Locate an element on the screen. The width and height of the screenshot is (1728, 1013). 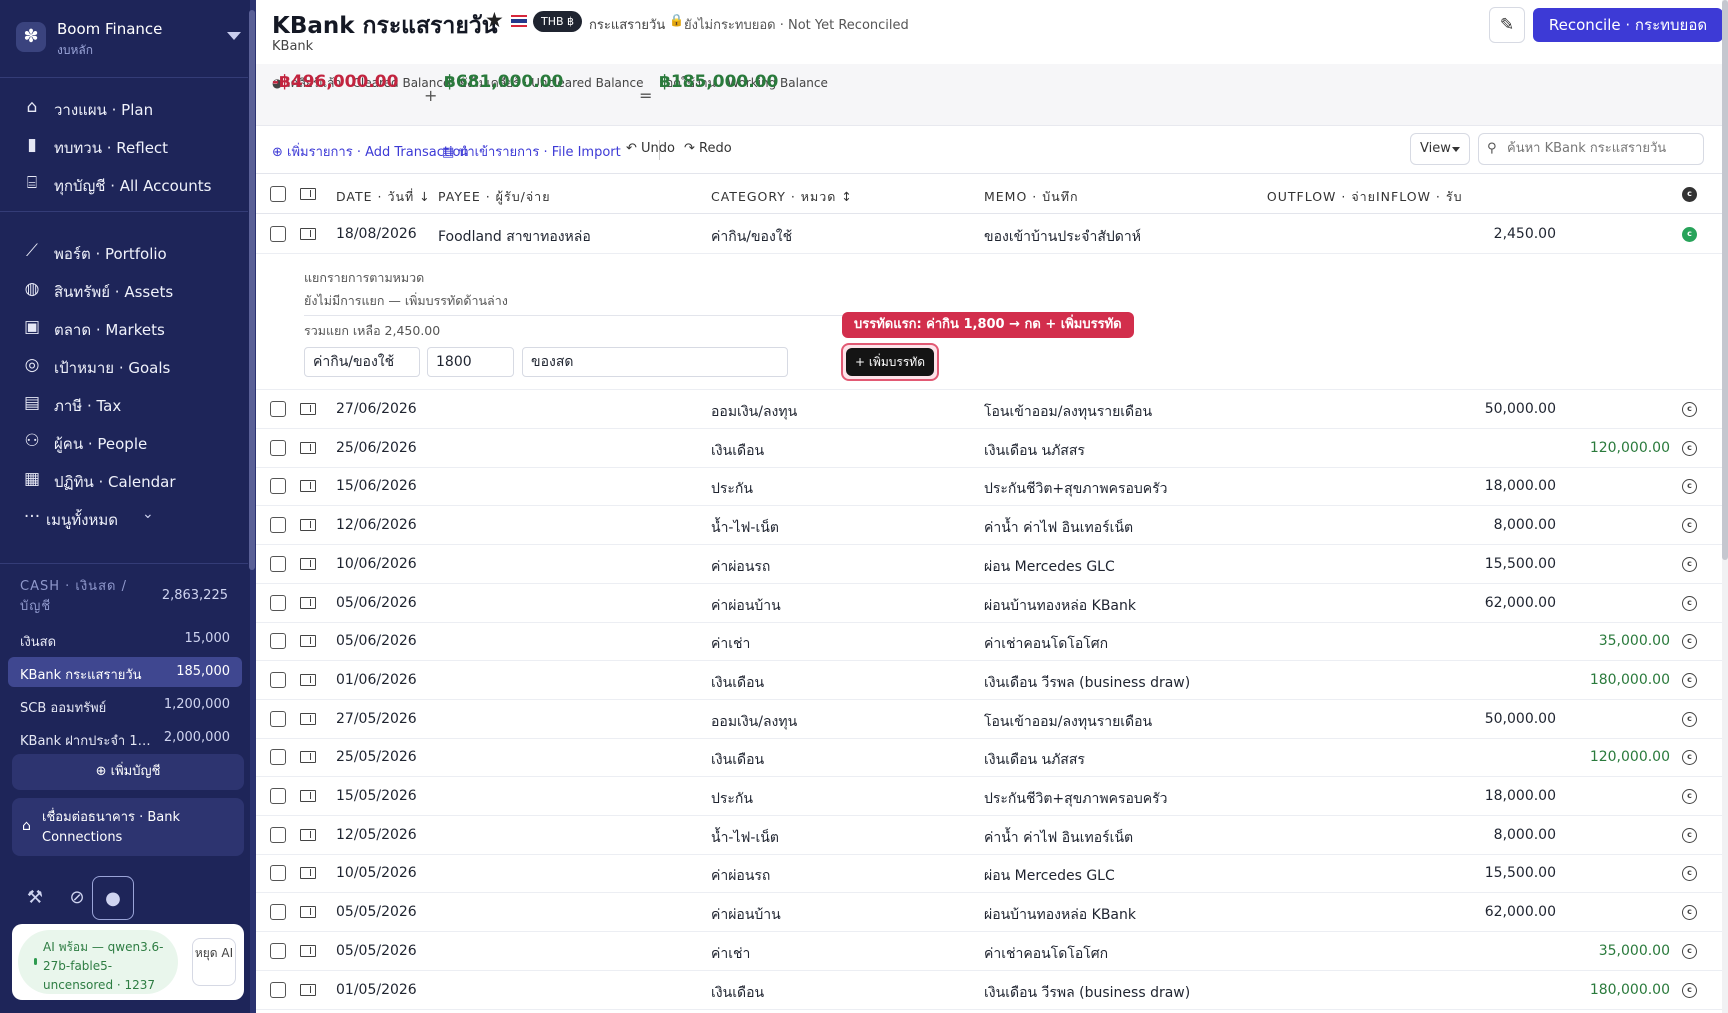
bank-connections-button: ⌂ เชื่อมต่อธนาคาร · Bank Connections is located at coordinates (128, 827).